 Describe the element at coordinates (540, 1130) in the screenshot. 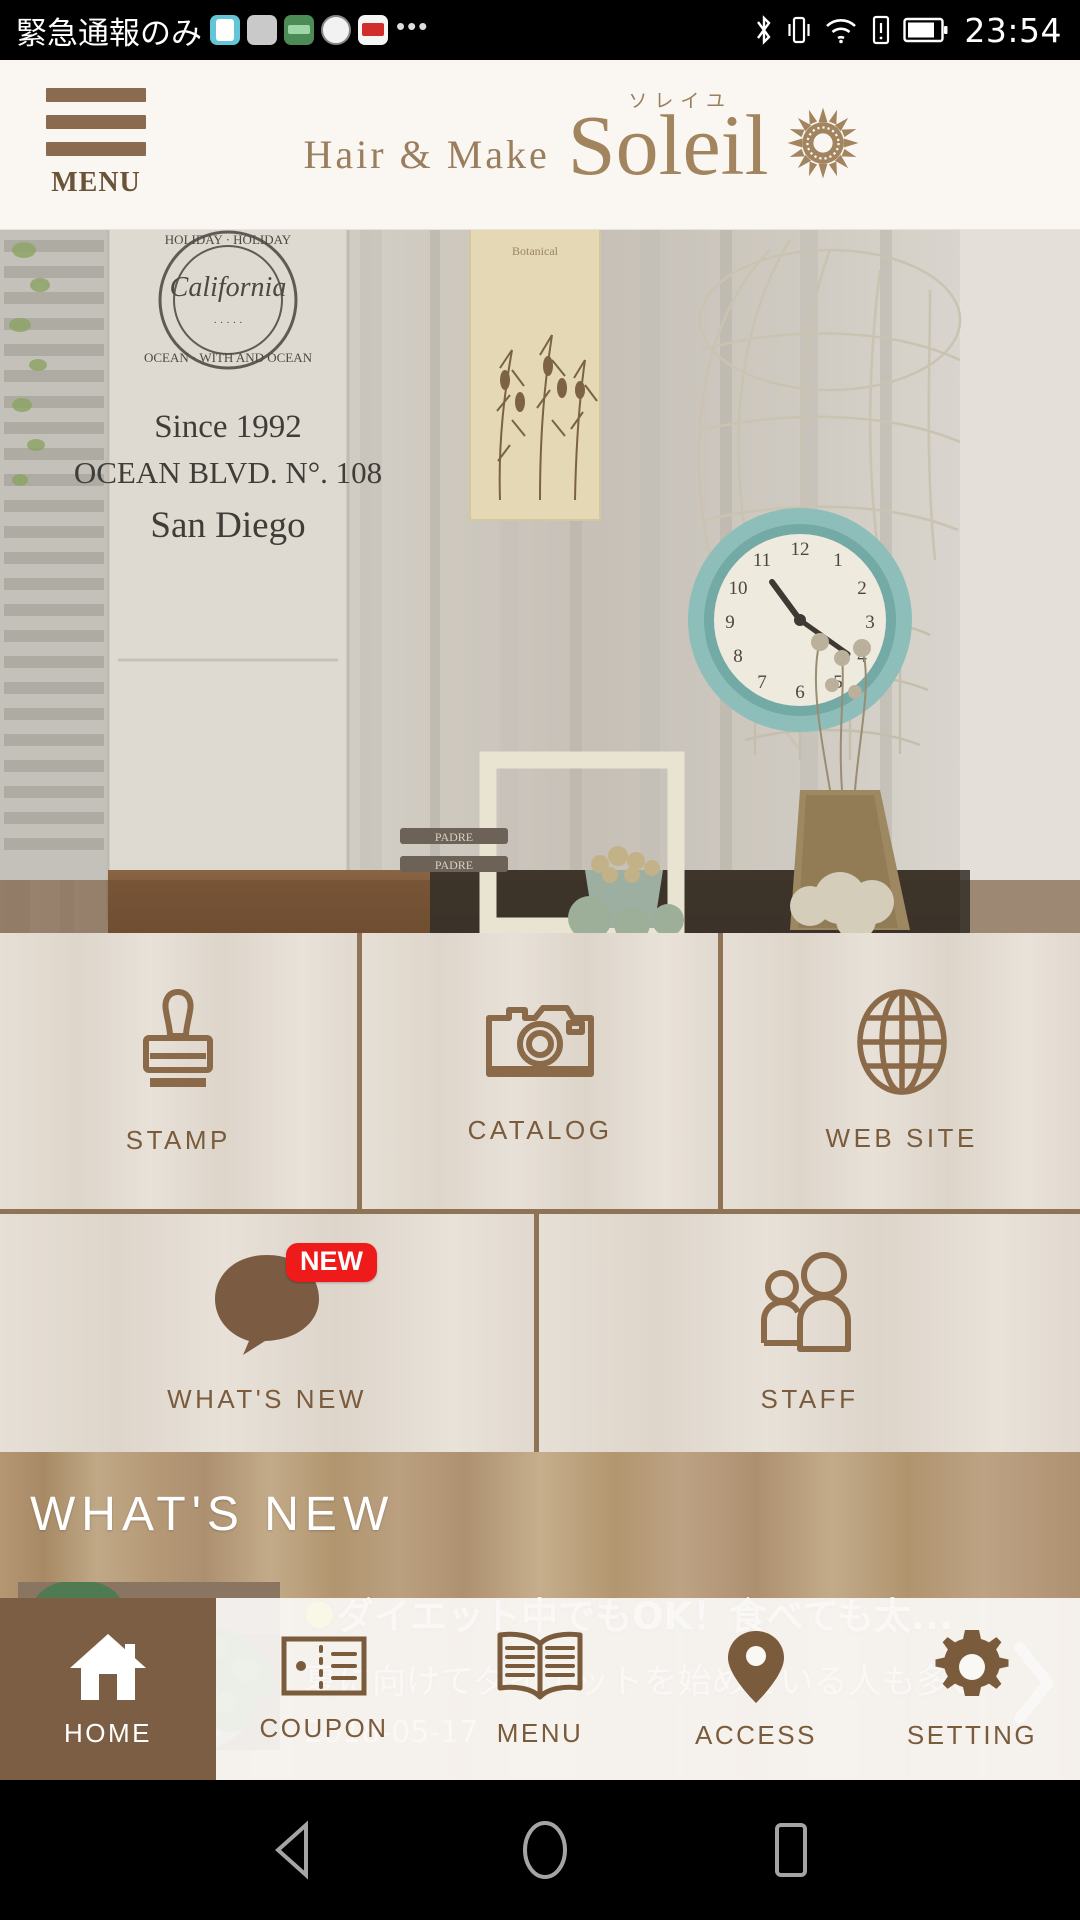

I see `tile-label-catalog: CATALOG` at that location.